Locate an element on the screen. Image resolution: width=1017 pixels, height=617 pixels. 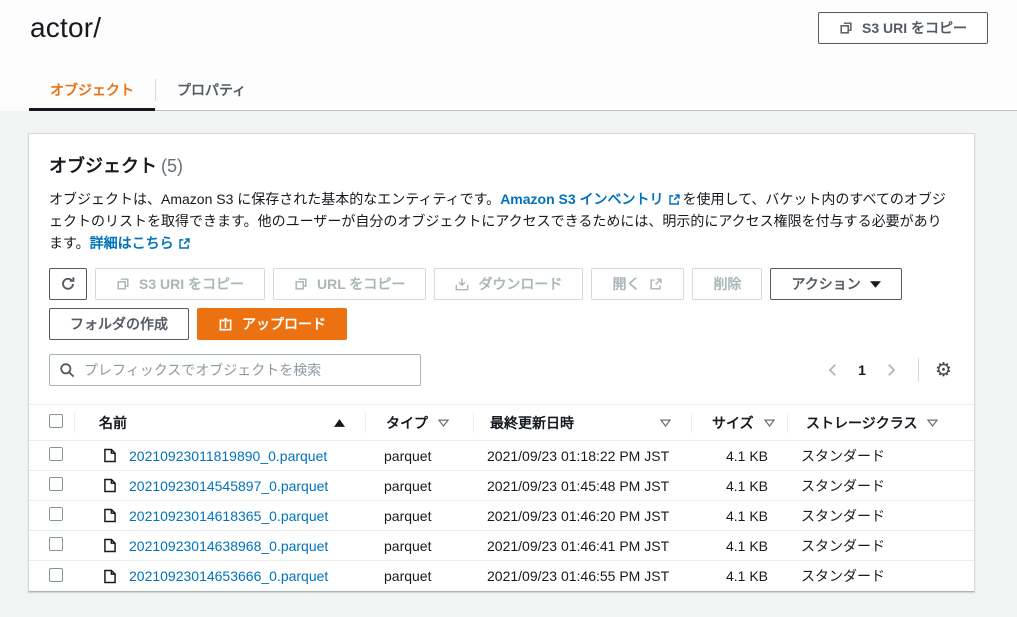
actions-menu-button: アクション is located at coordinates (836, 284).